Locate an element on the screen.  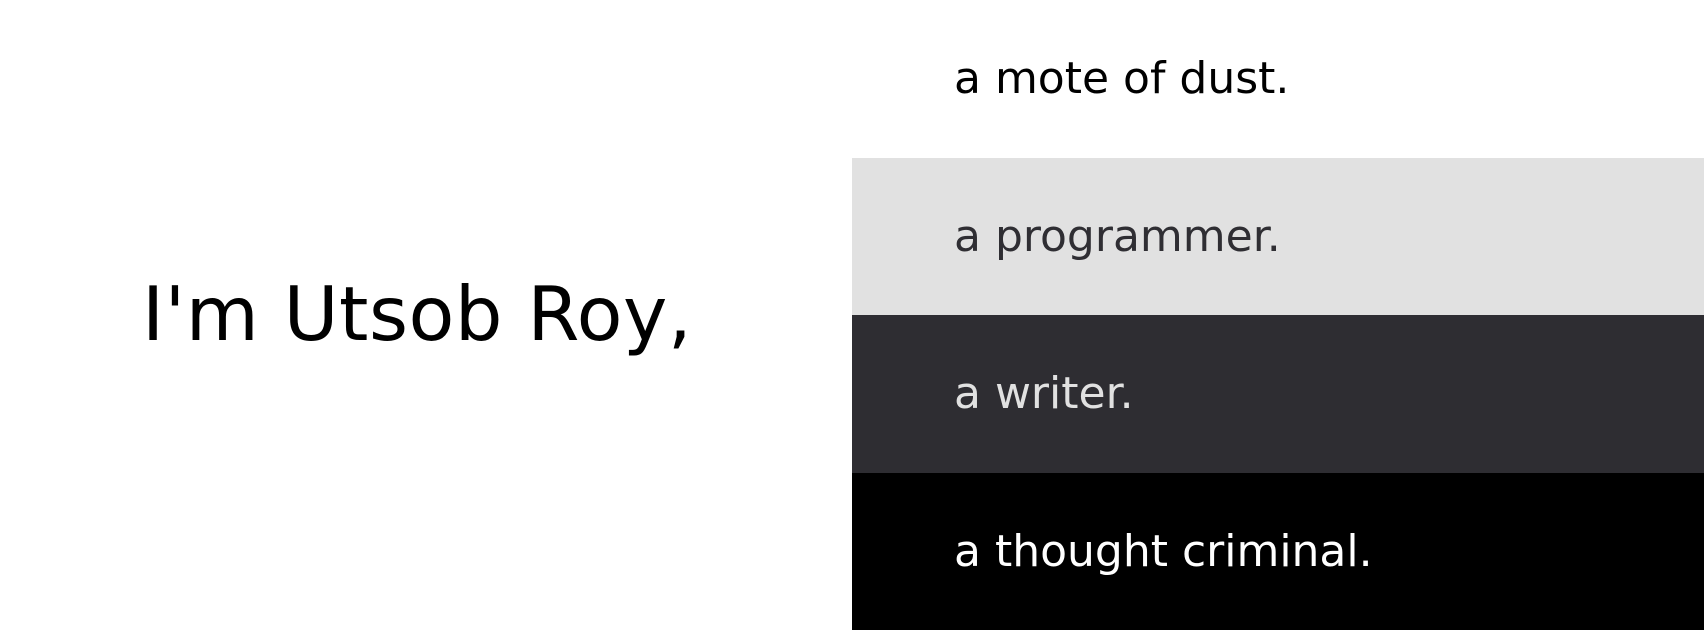
role-item-writer: a writer. is located at coordinates (1278, 394).